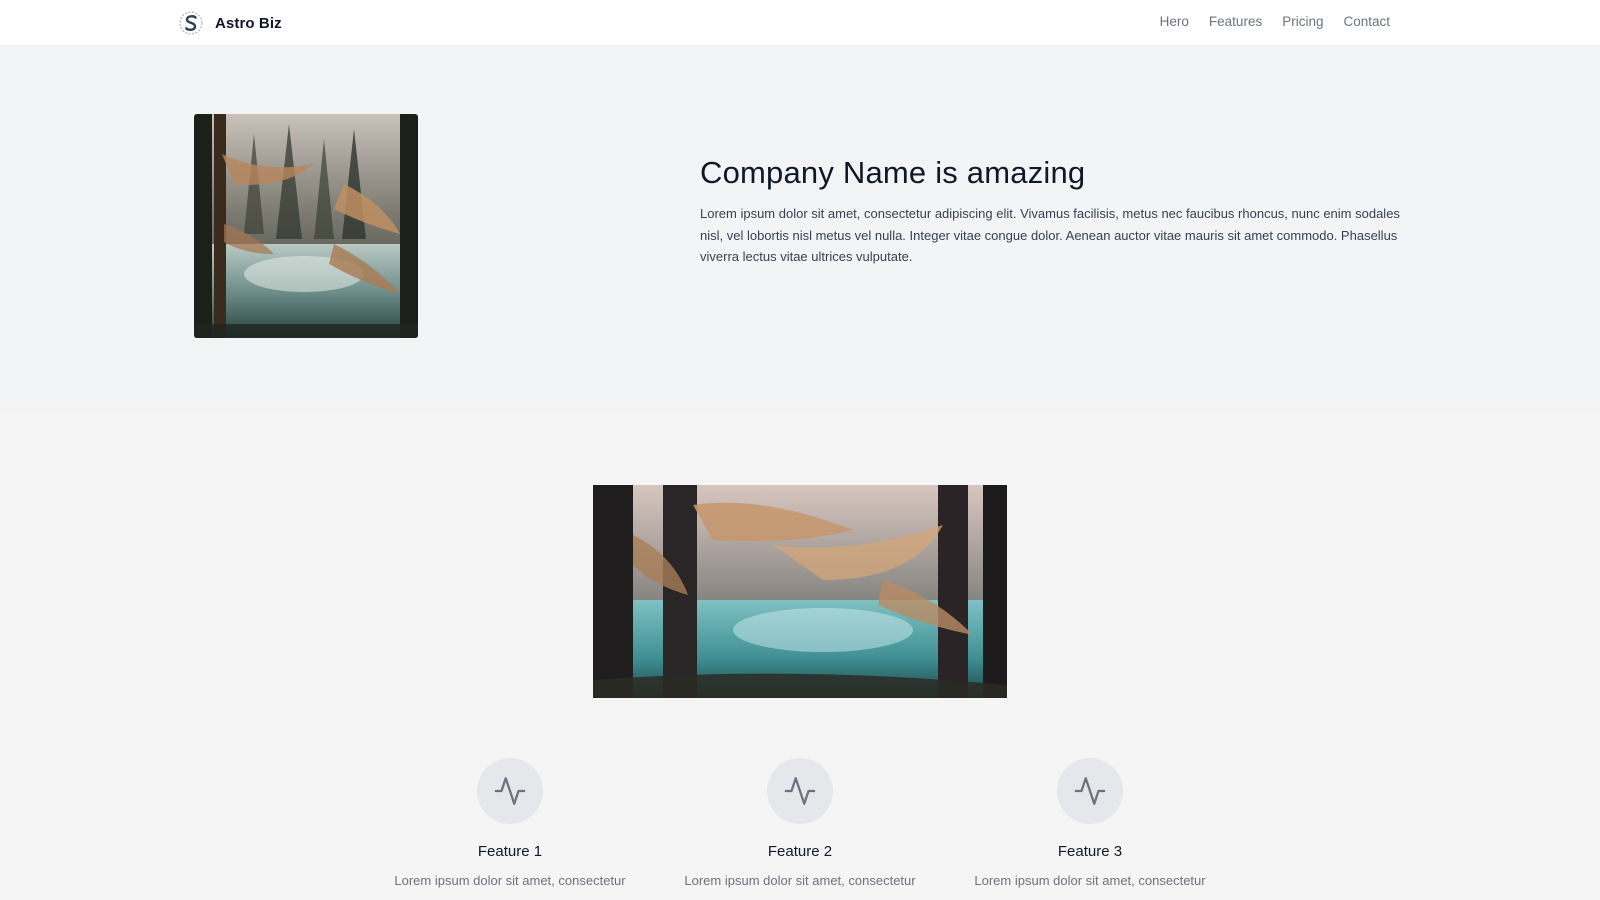  I want to click on feature-title: Feature 3, so click(1090, 851).